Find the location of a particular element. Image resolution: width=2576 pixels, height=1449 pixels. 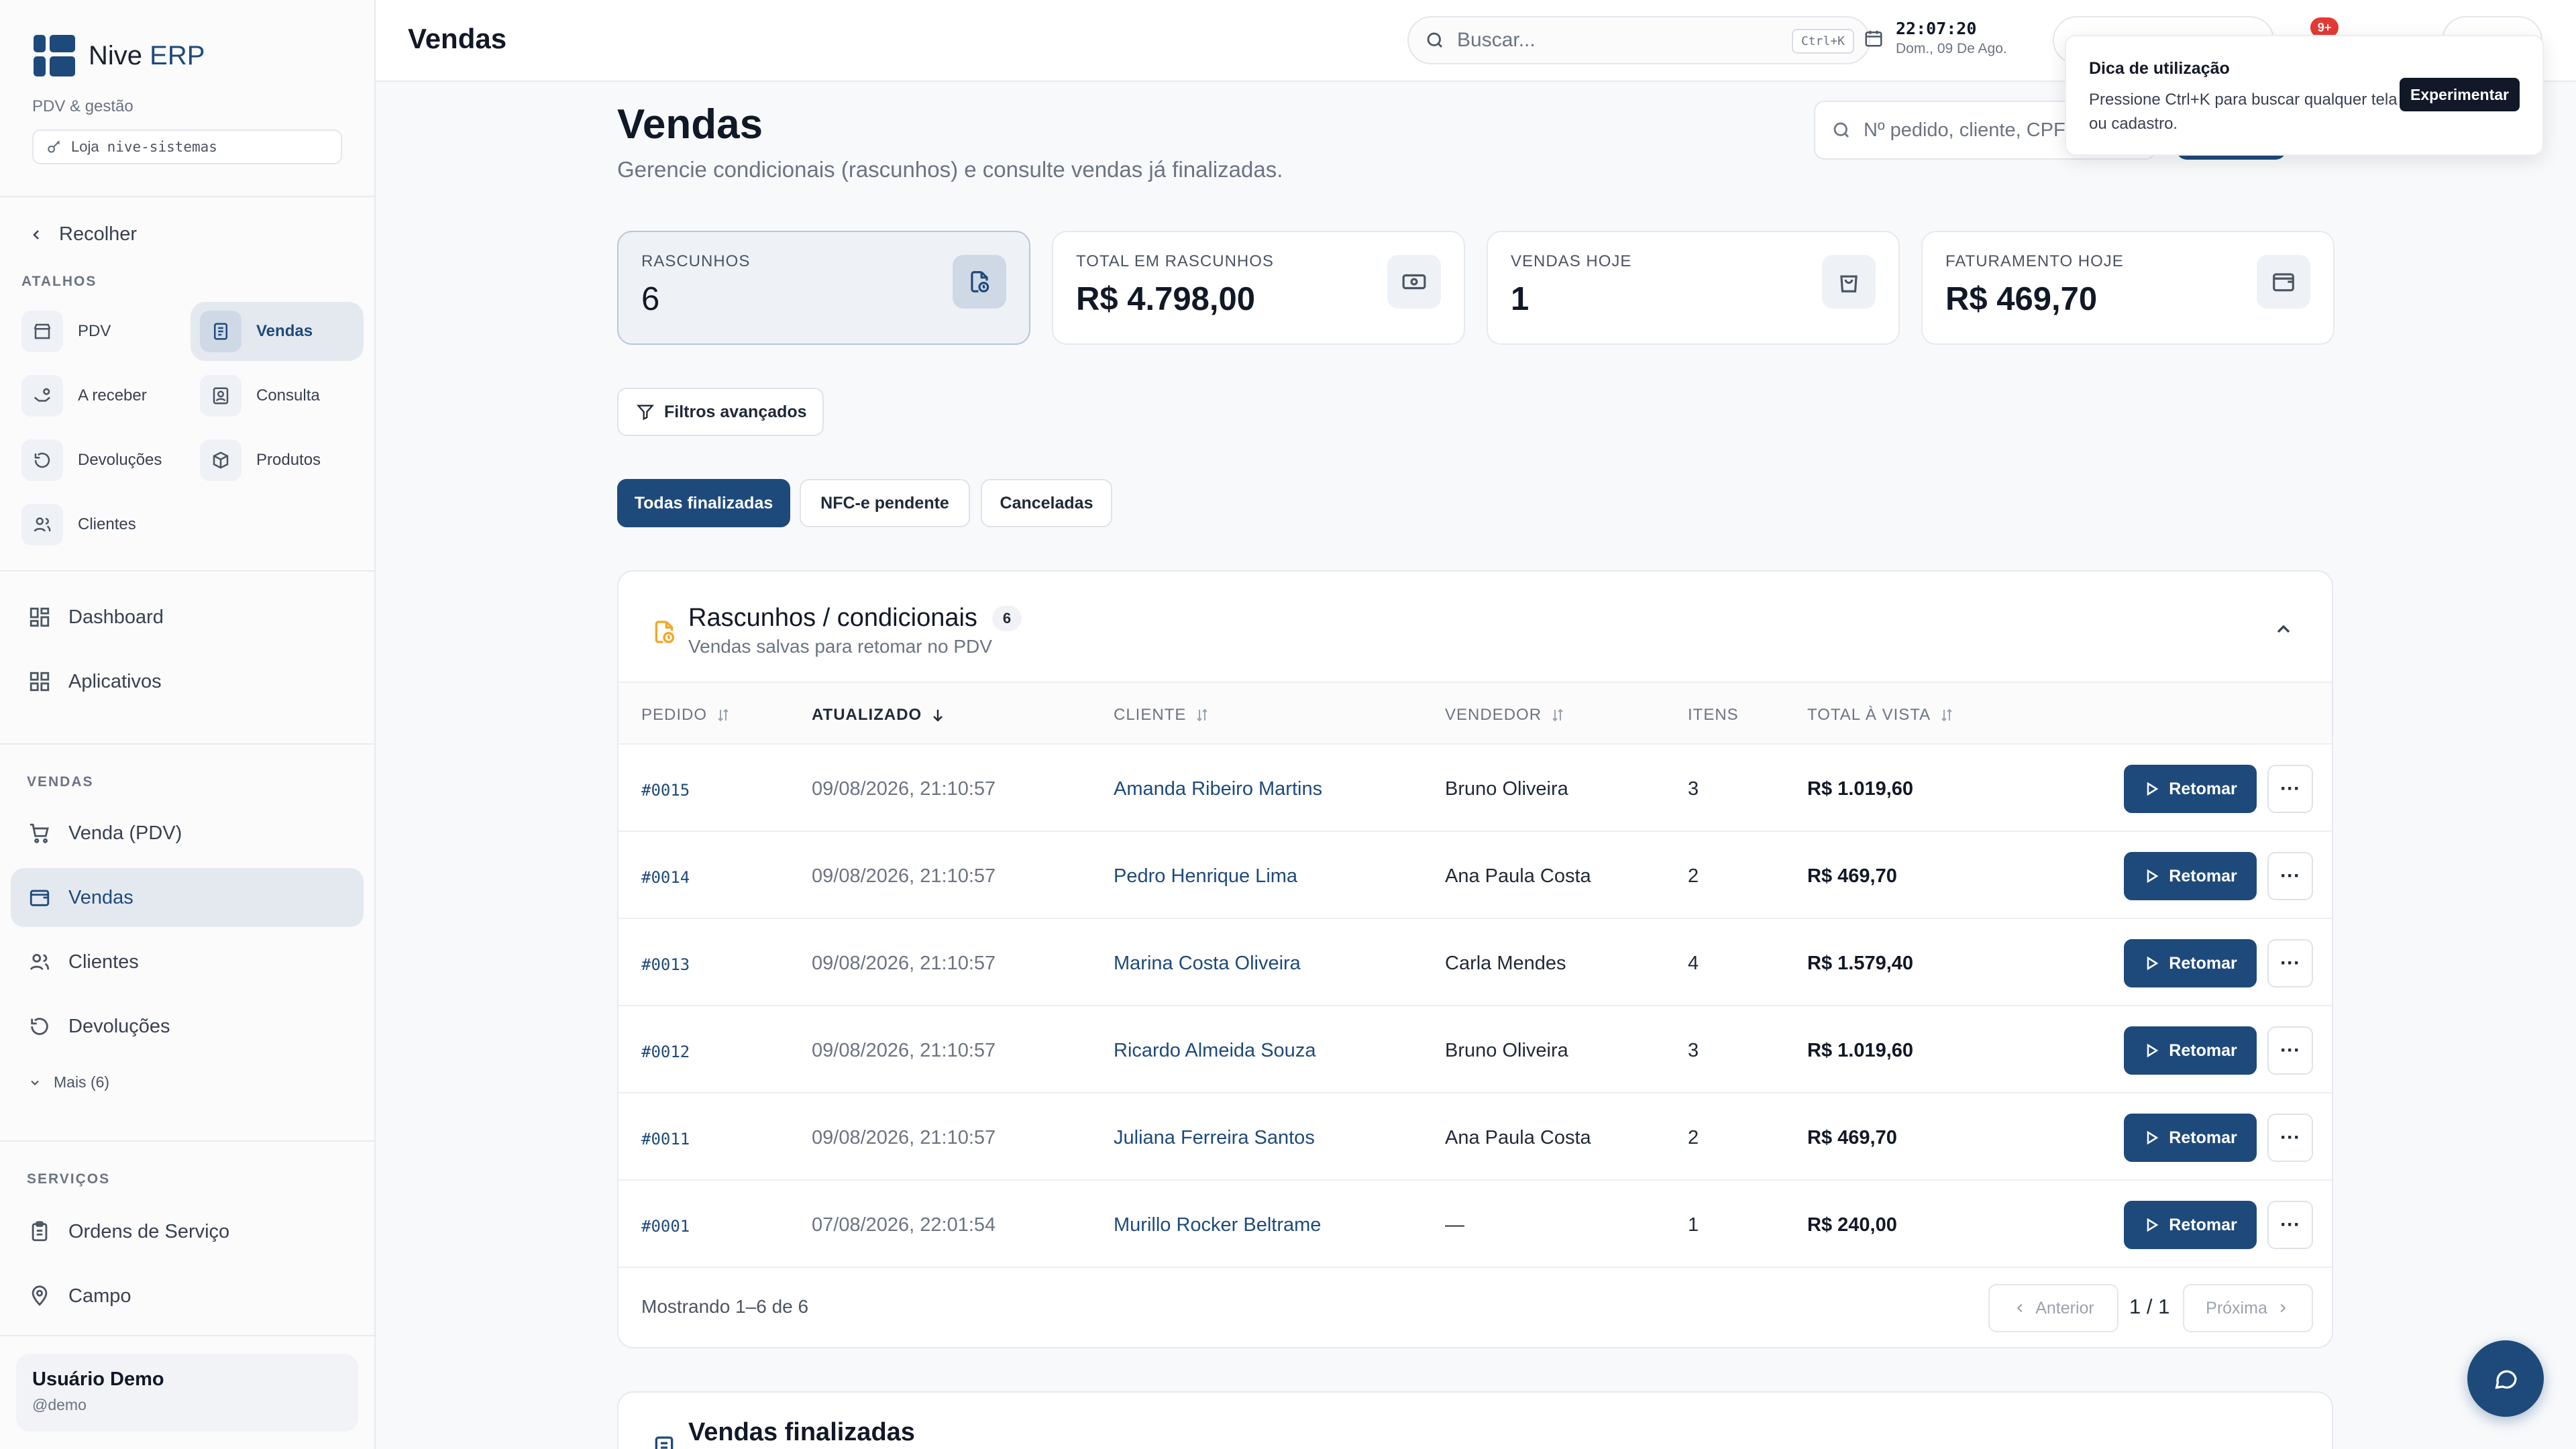

nav-aplicativos: Aplicativos is located at coordinates (187, 681).